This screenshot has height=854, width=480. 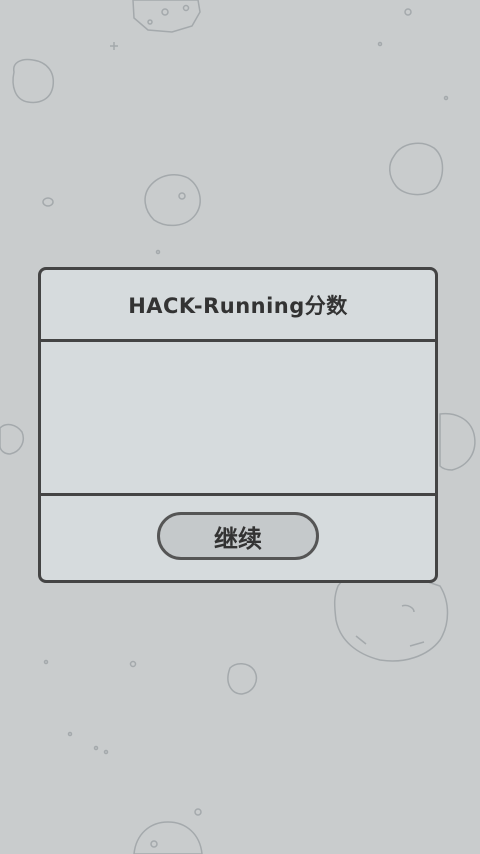 I want to click on dialog-title: HACK-Running分数, so click(x=238, y=305).